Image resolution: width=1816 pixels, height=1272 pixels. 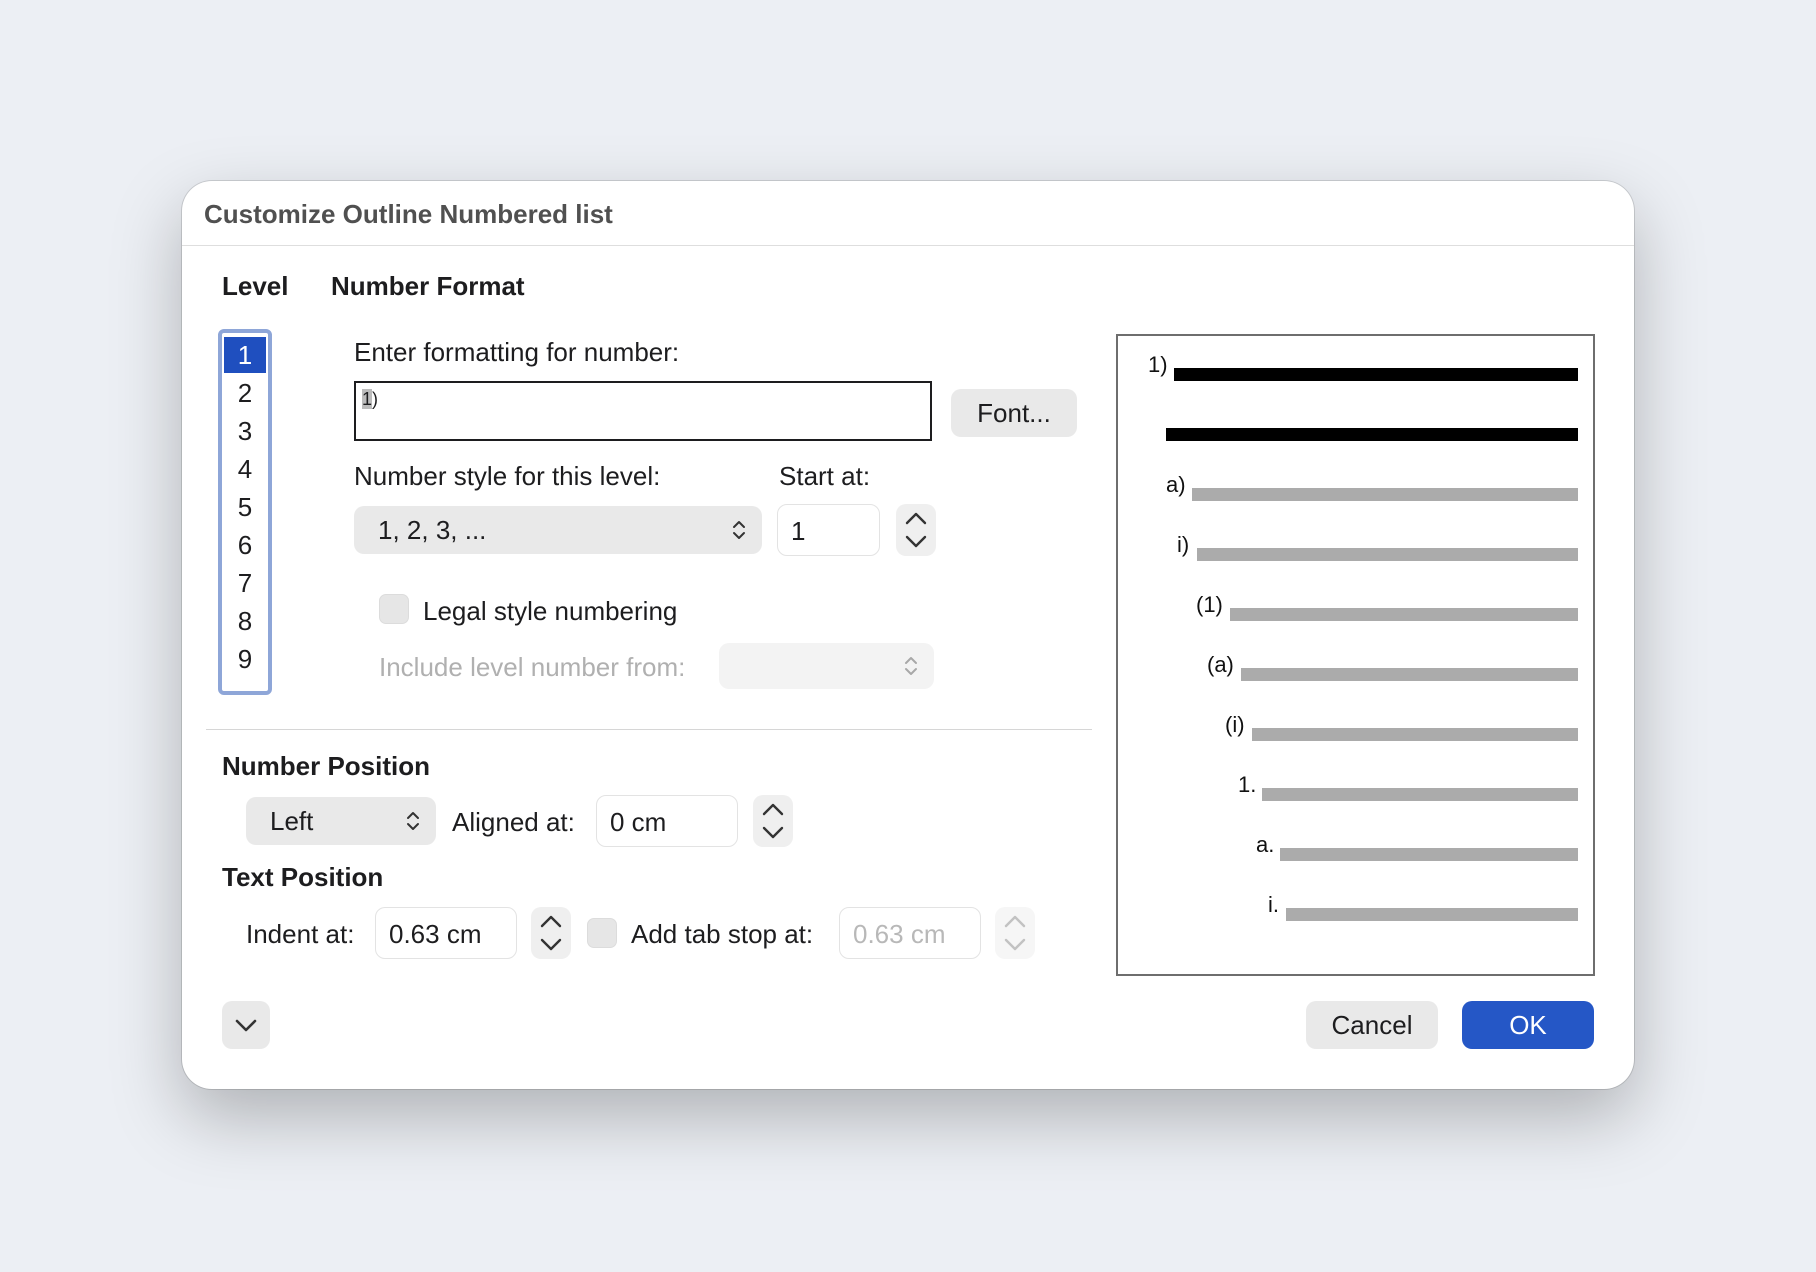 What do you see at coordinates (828, 530) in the screenshot?
I see `start-at-field: 1` at bounding box center [828, 530].